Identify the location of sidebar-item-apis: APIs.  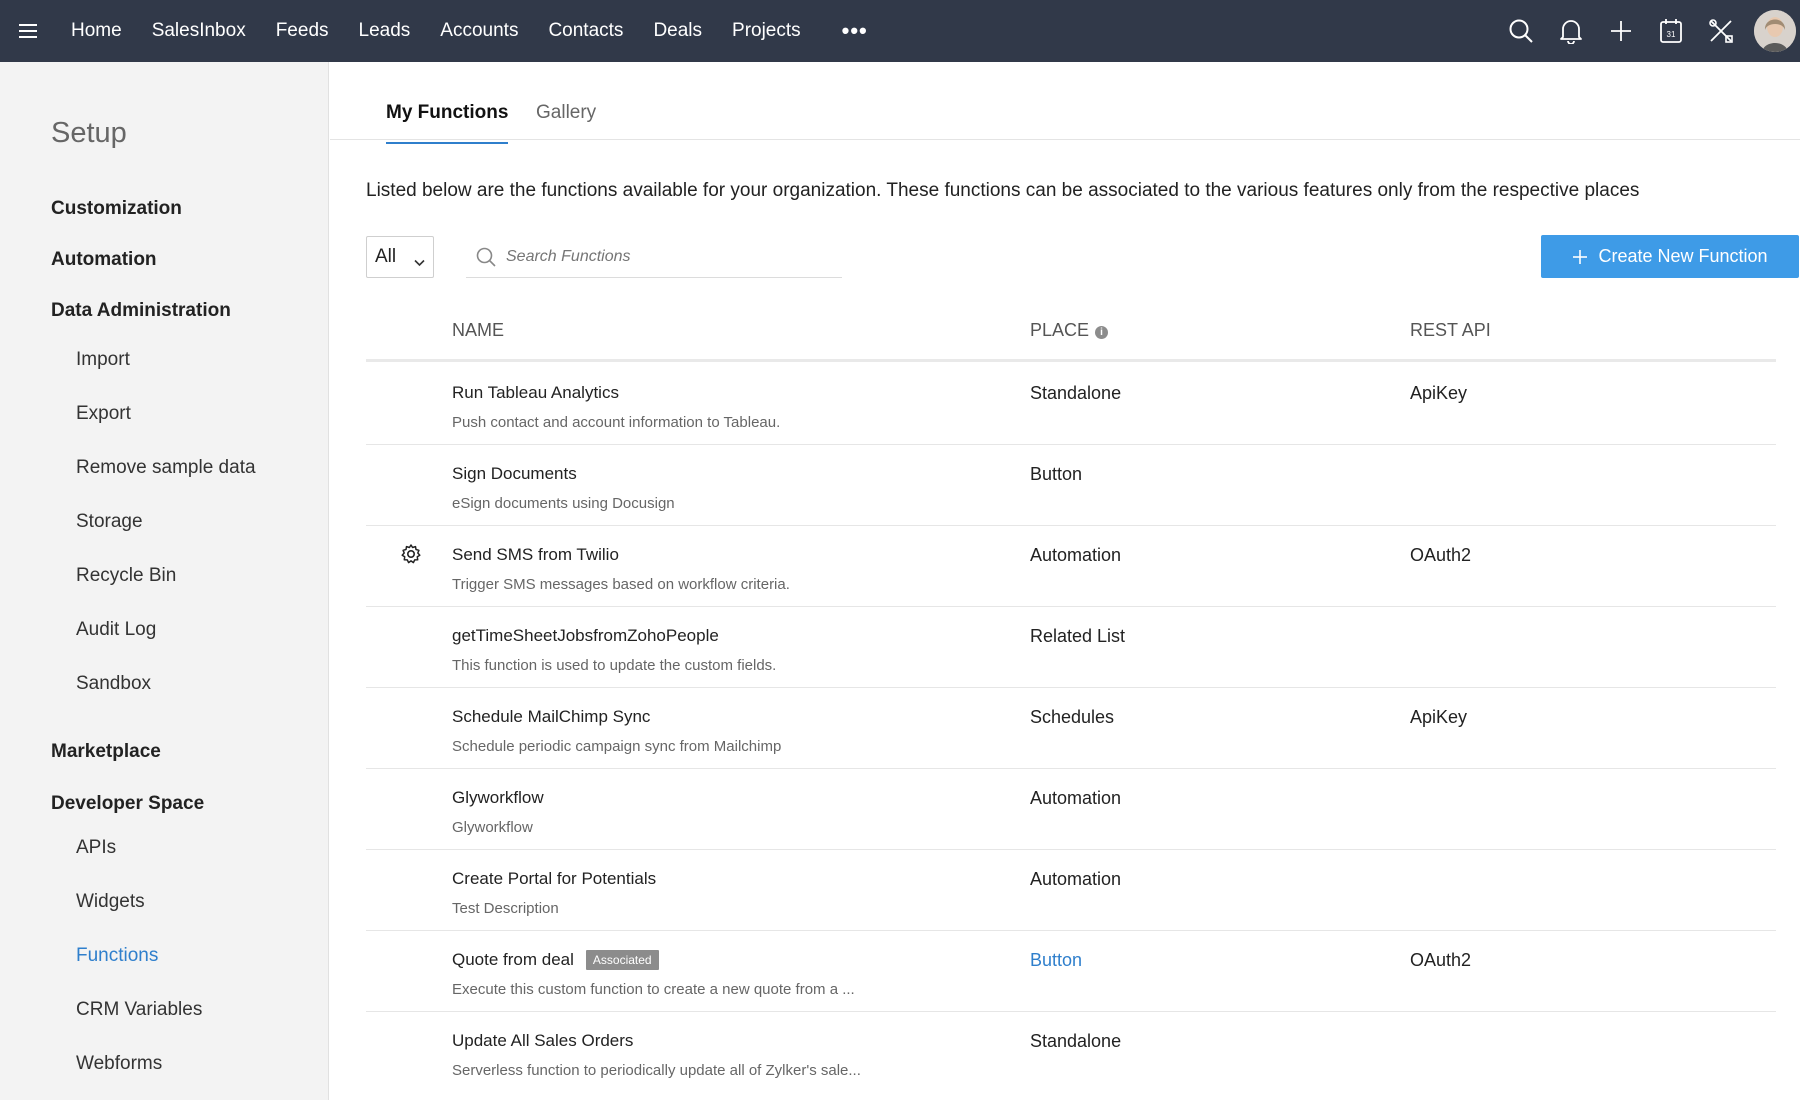
(96, 848).